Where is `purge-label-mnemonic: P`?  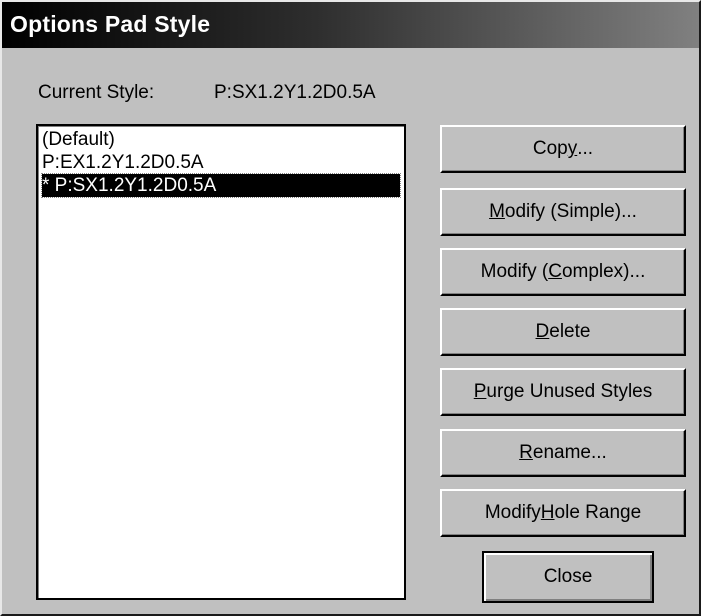
purge-label-mnemonic: P is located at coordinates (480, 391).